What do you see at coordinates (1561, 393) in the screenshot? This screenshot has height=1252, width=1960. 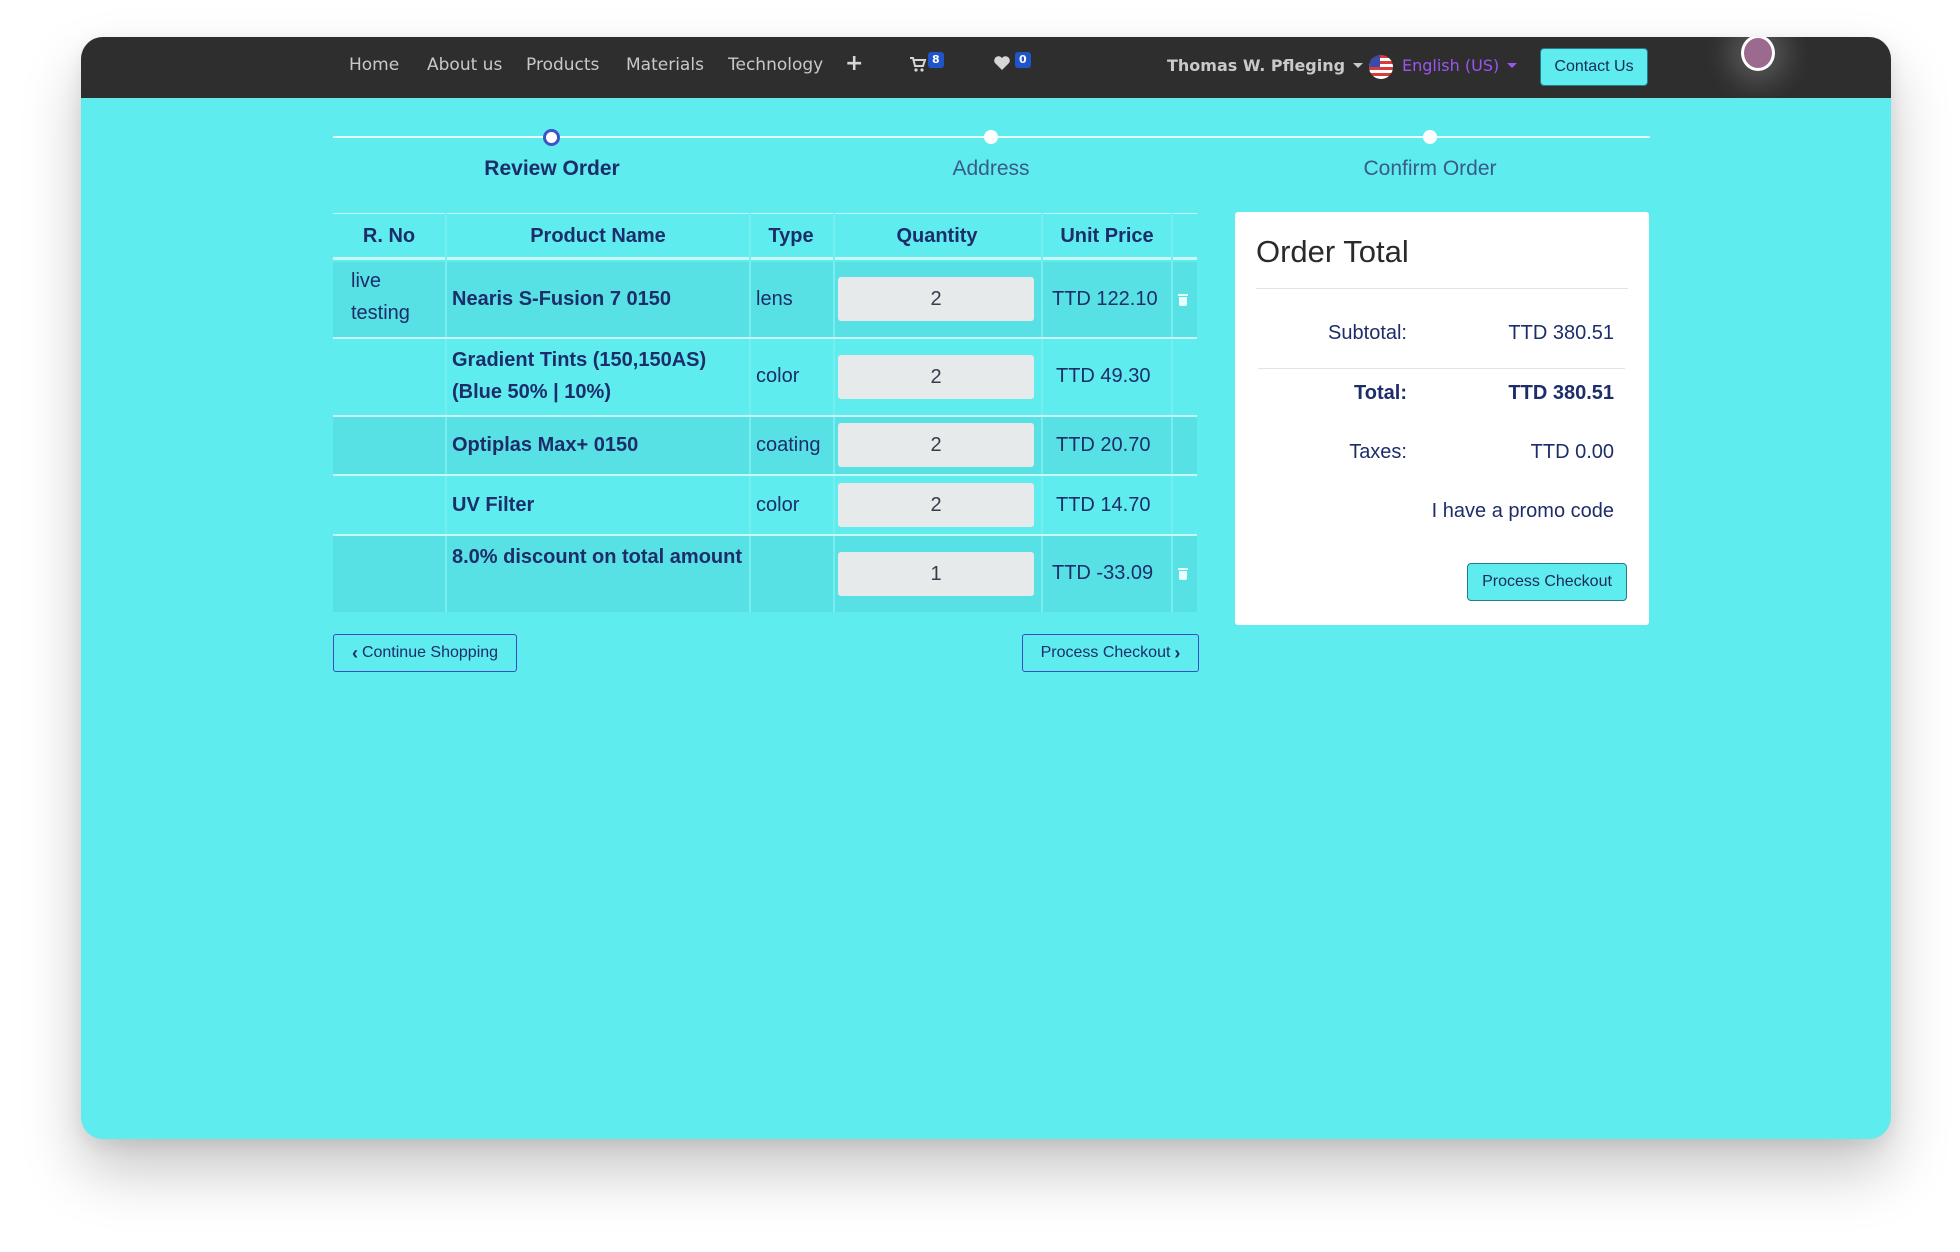 I see `total-value: TTD 380.51` at bounding box center [1561, 393].